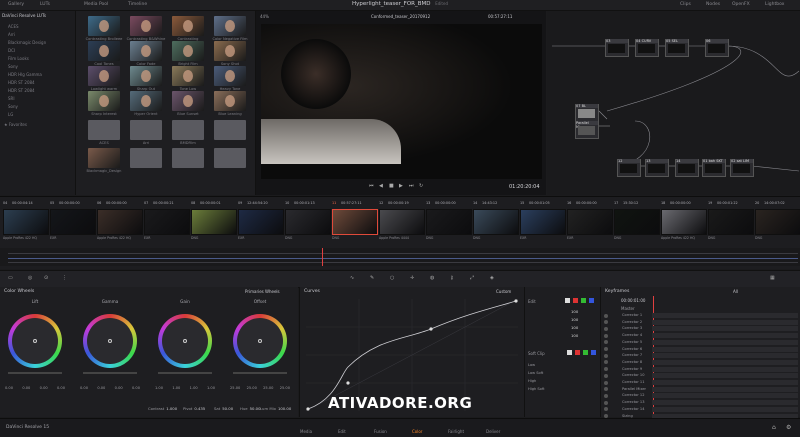 Image resolution: width=800 pixels, height=437 pixels. What do you see at coordinates (262, 291) in the screenshot?
I see `primaries-wheels-select: Primaries Wheels` at bounding box center [262, 291].